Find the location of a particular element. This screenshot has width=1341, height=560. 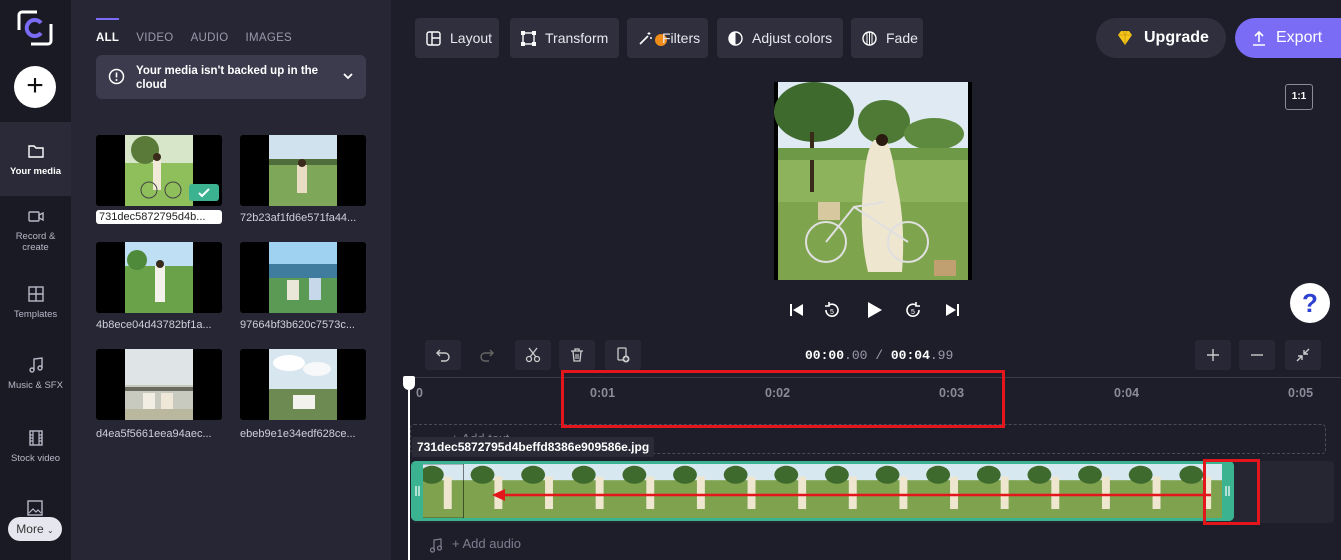

film-icon is located at coordinates (35, 438).